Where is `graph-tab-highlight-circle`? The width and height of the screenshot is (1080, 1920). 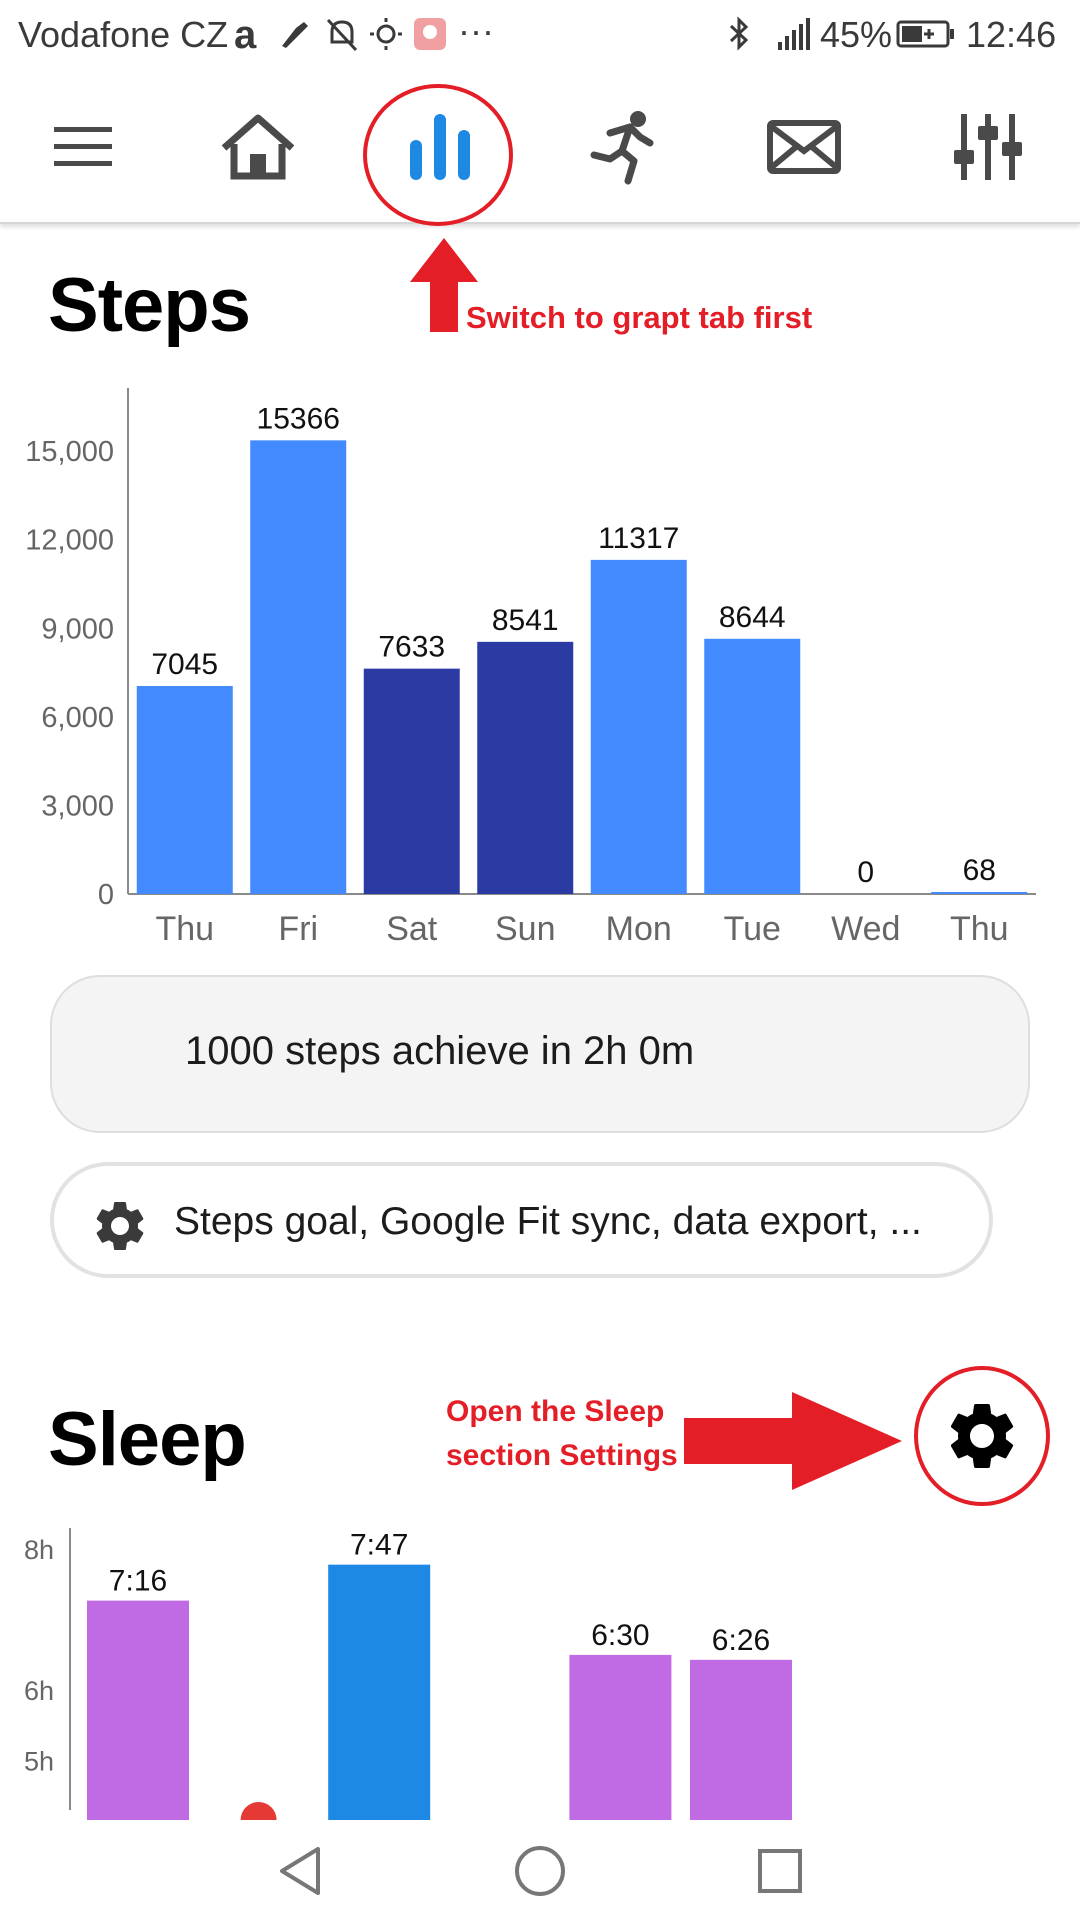
graph-tab-highlight-circle is located at coordinates (438, 155).